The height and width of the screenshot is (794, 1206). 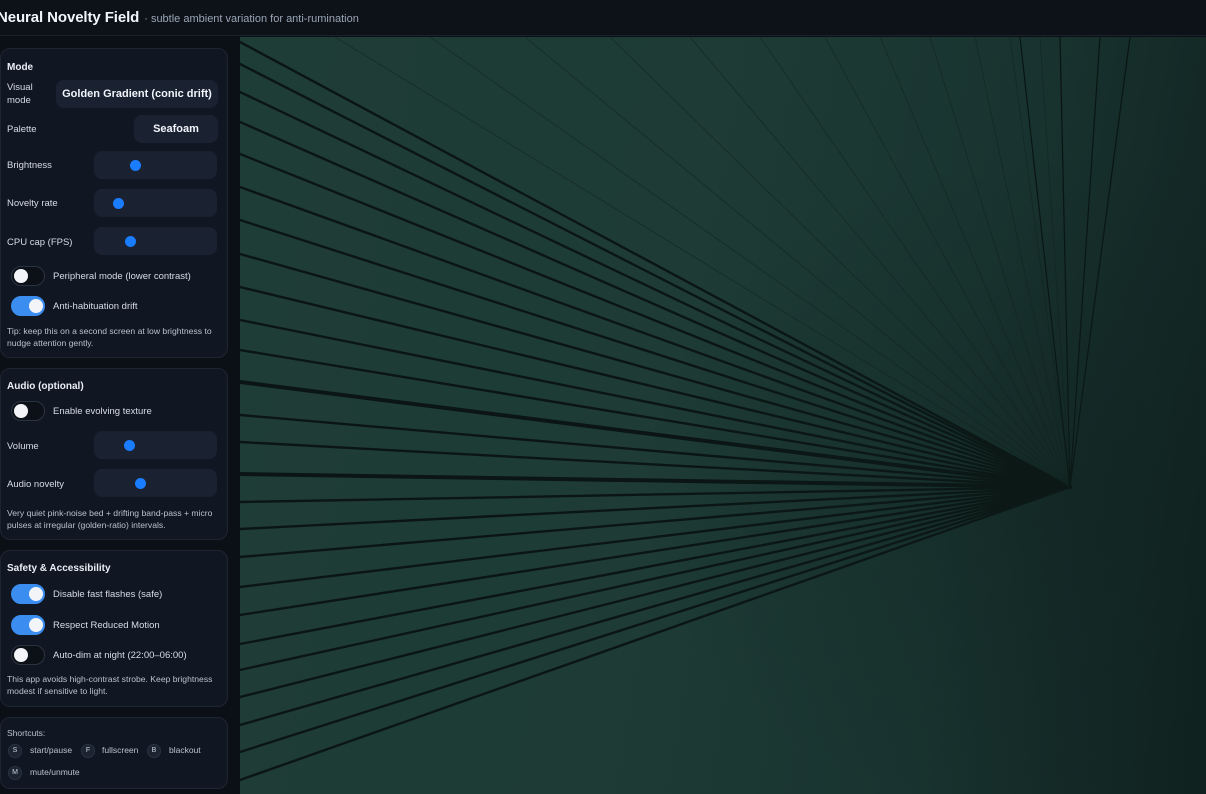 What do you see at coordinates (40, 242) in the screenshot?
I see `cpu-cap-label: CPU cap (FPS)` at bounding box center [40, 242].